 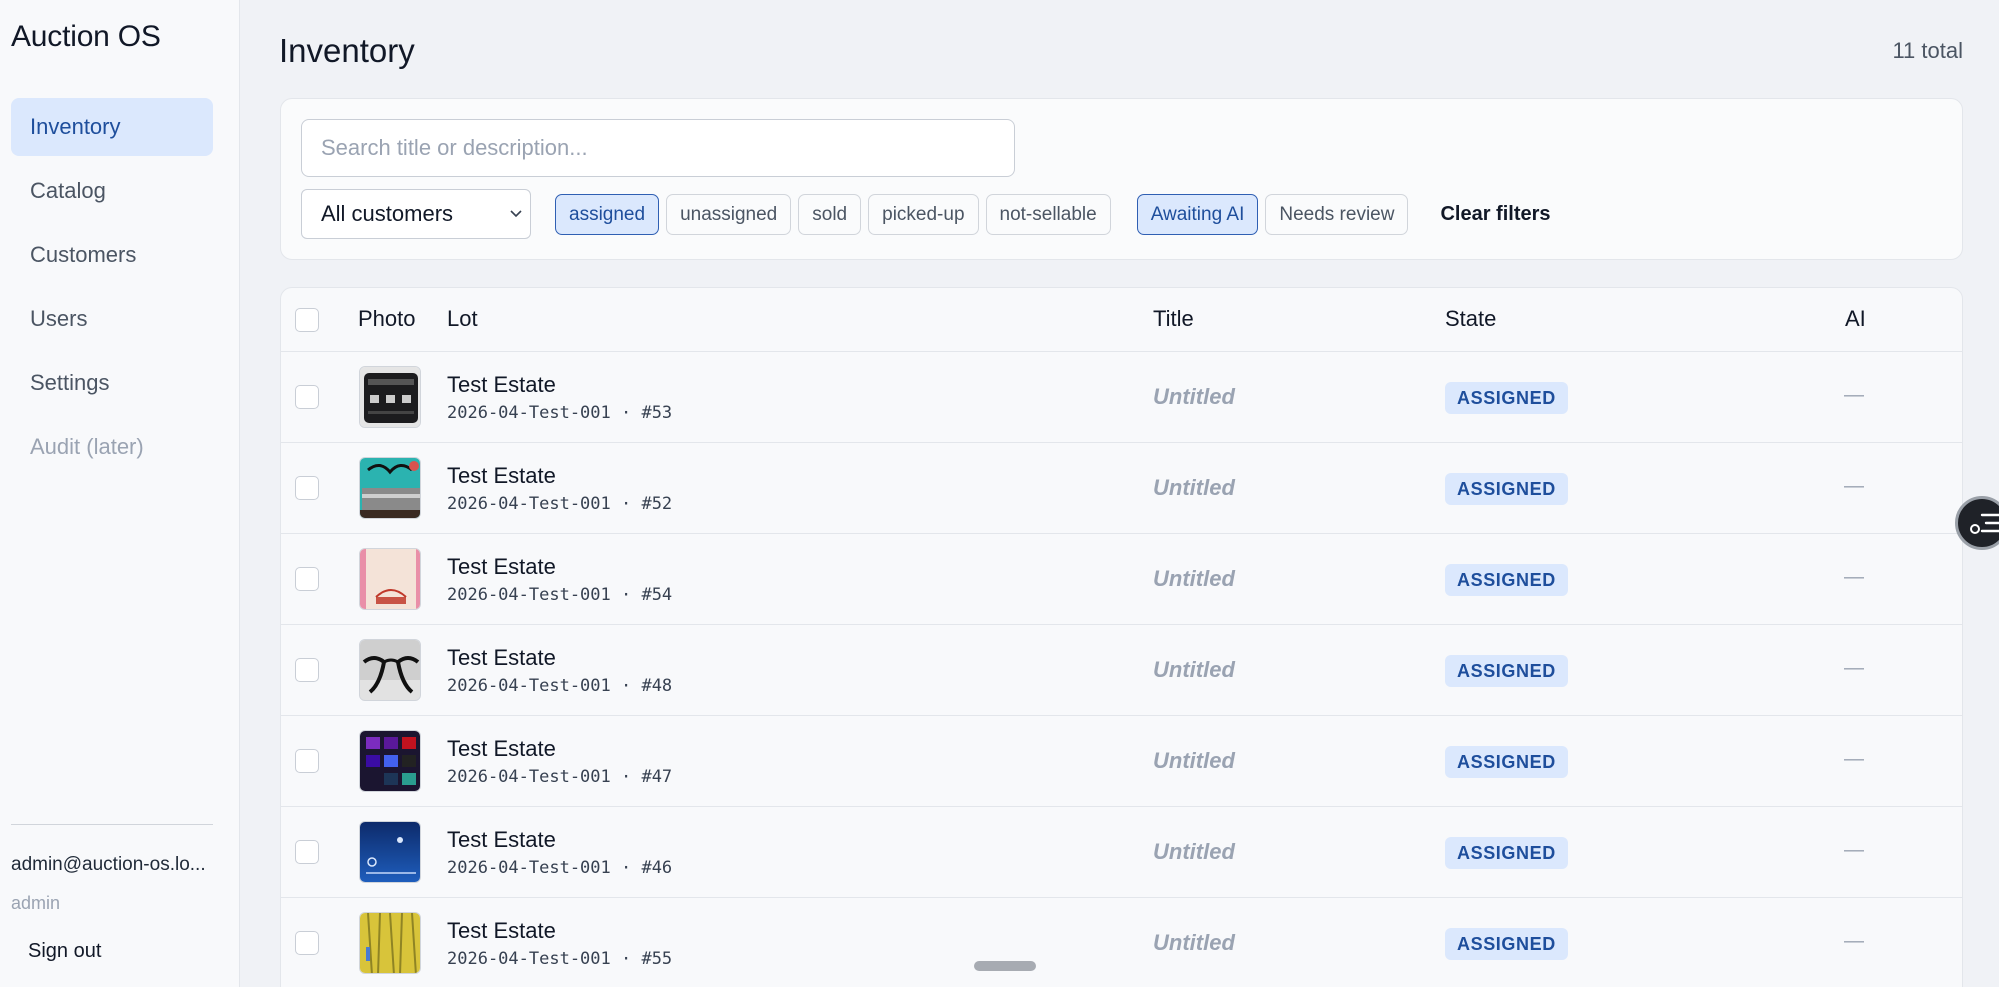 What do you see at coordinates (516, 214) in the screenshot?
I see `chevron-down-icon` at bounding box center [516, 214].